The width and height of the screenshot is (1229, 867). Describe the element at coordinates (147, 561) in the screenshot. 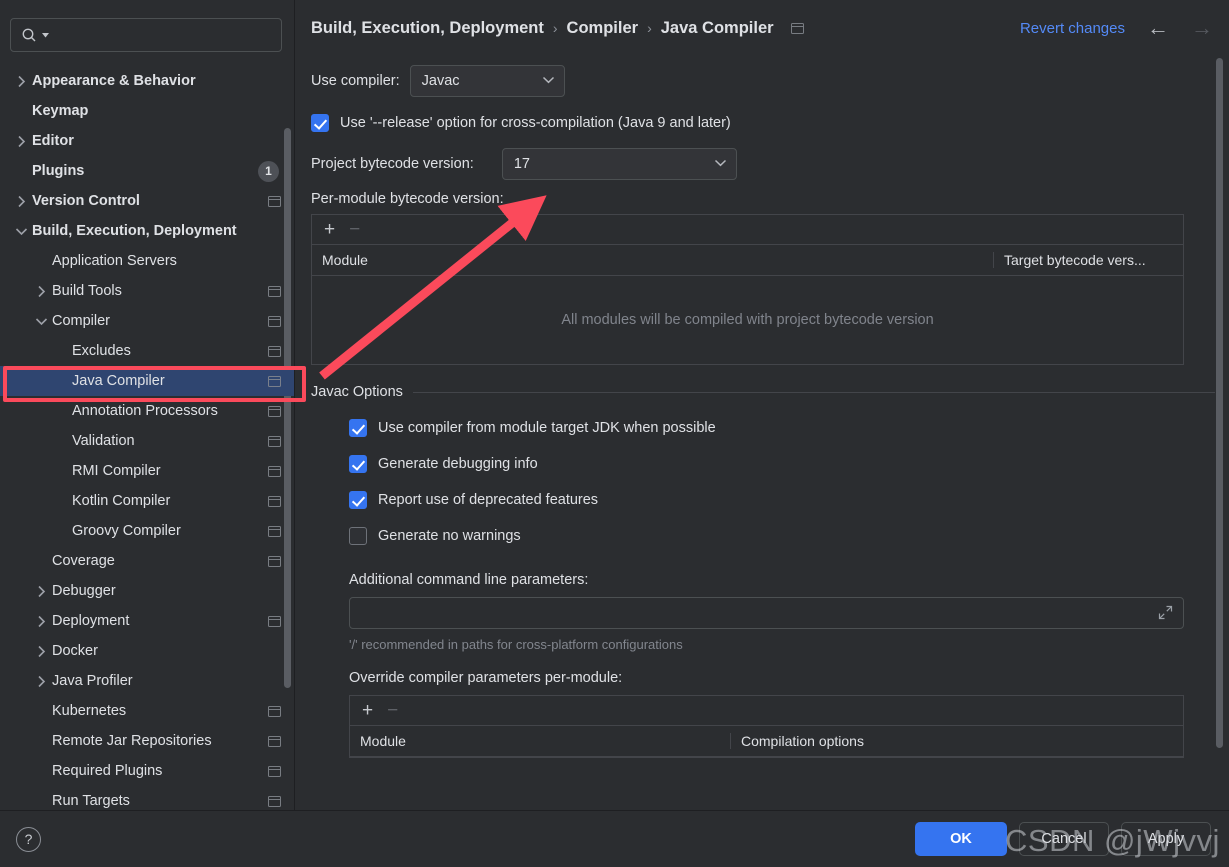

I see `sidebar-item-coverage: Coverage` at that location.